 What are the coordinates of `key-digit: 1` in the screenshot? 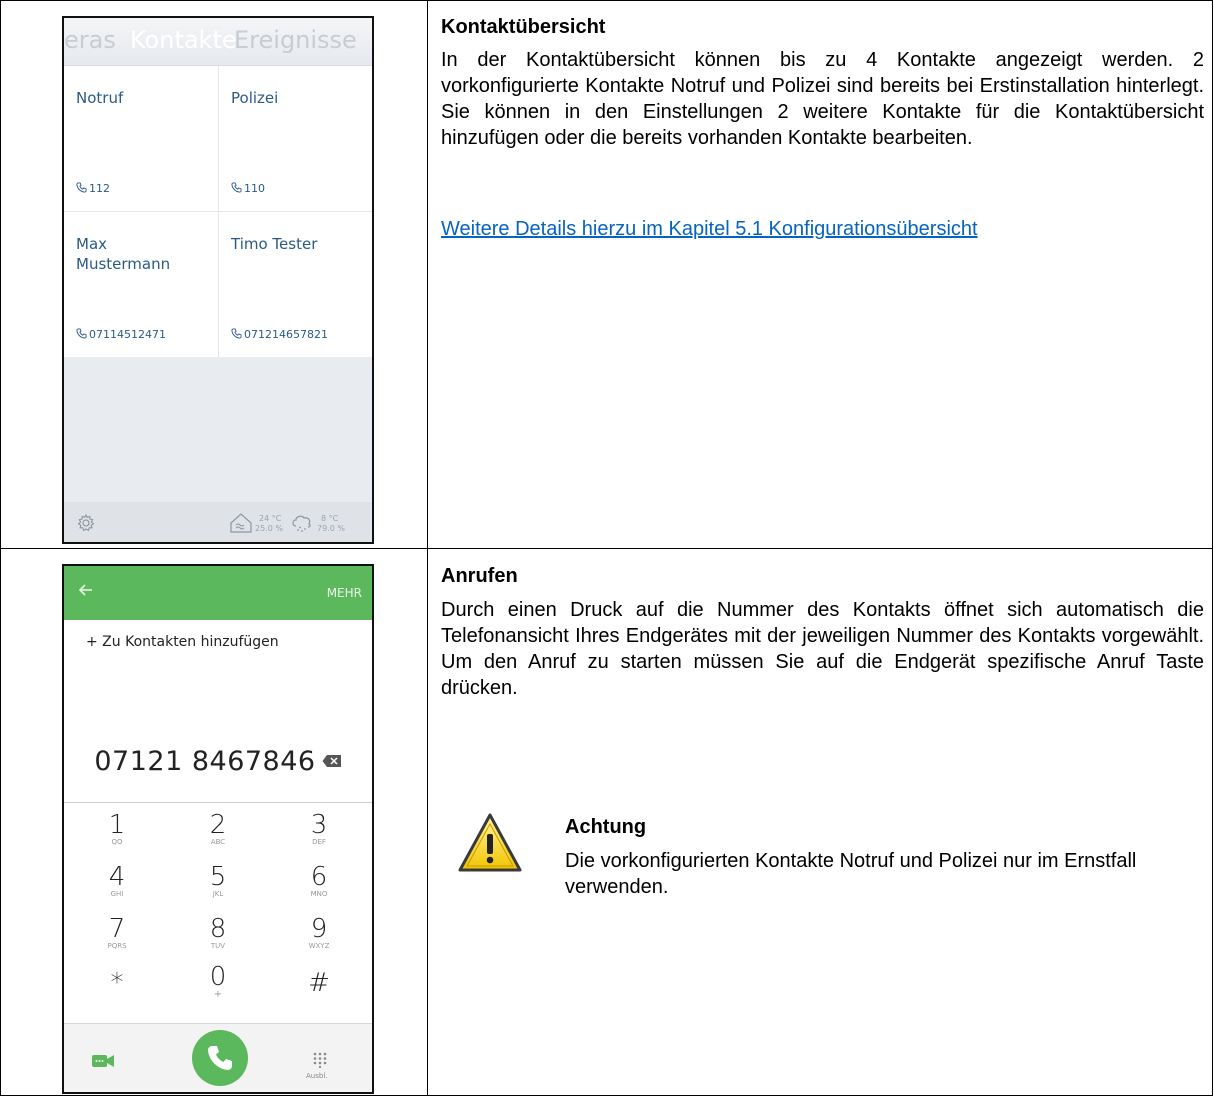 It's located at (117, 825).